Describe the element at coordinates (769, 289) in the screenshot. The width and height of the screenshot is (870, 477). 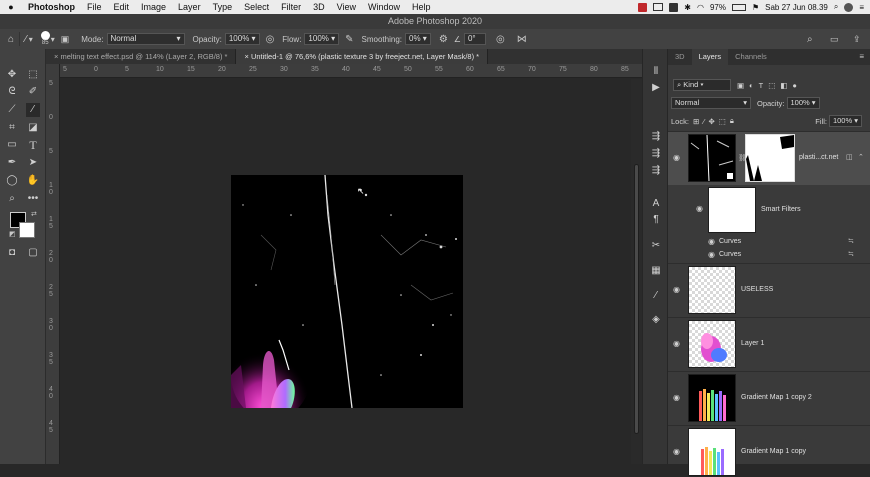
I see `layer-row-useless: ◉ USELESS` at that location.